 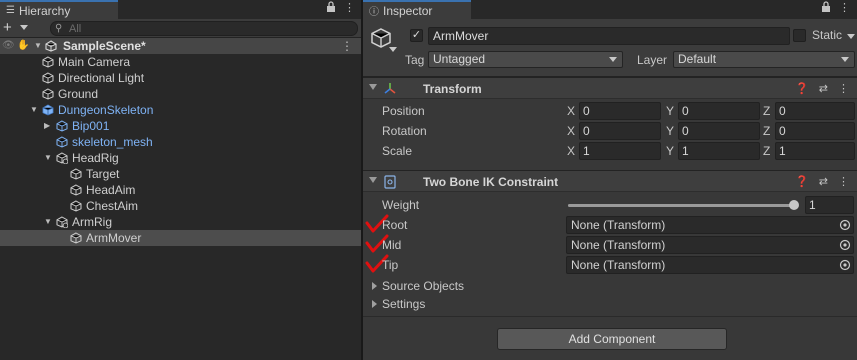 I want to click on root-object-field: None (Transform), so click(x=710, y=225).